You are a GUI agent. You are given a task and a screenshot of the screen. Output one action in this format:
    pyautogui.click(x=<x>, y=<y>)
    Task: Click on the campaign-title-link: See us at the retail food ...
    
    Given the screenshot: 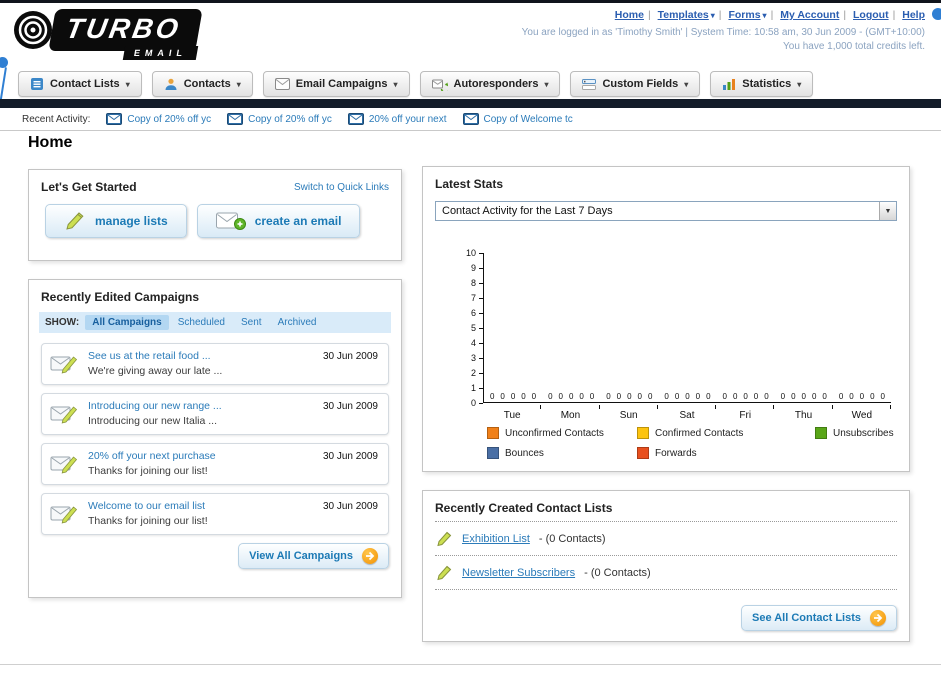 What is the action you would take?
    pyautogui.click(x=196, y=356)
    